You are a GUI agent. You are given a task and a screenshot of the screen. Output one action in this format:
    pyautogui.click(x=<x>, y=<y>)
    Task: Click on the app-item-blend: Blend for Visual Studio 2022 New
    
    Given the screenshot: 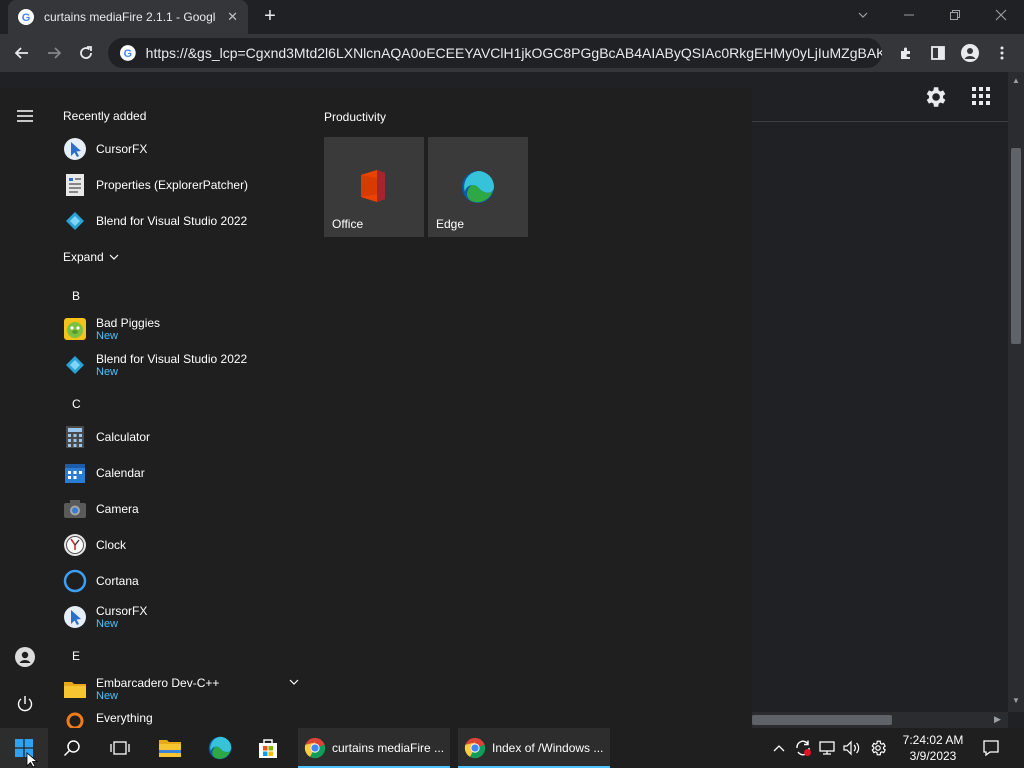 What is the action you would take?
    pyautogui.click(x=184, y=365)
    